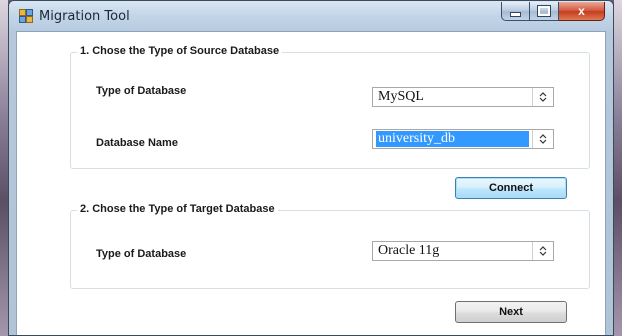 This screenshot has width=622, height=336. Describe the element at coordinates (511, 188) in the screenshot. I see `connect-button: Connect` at that location.